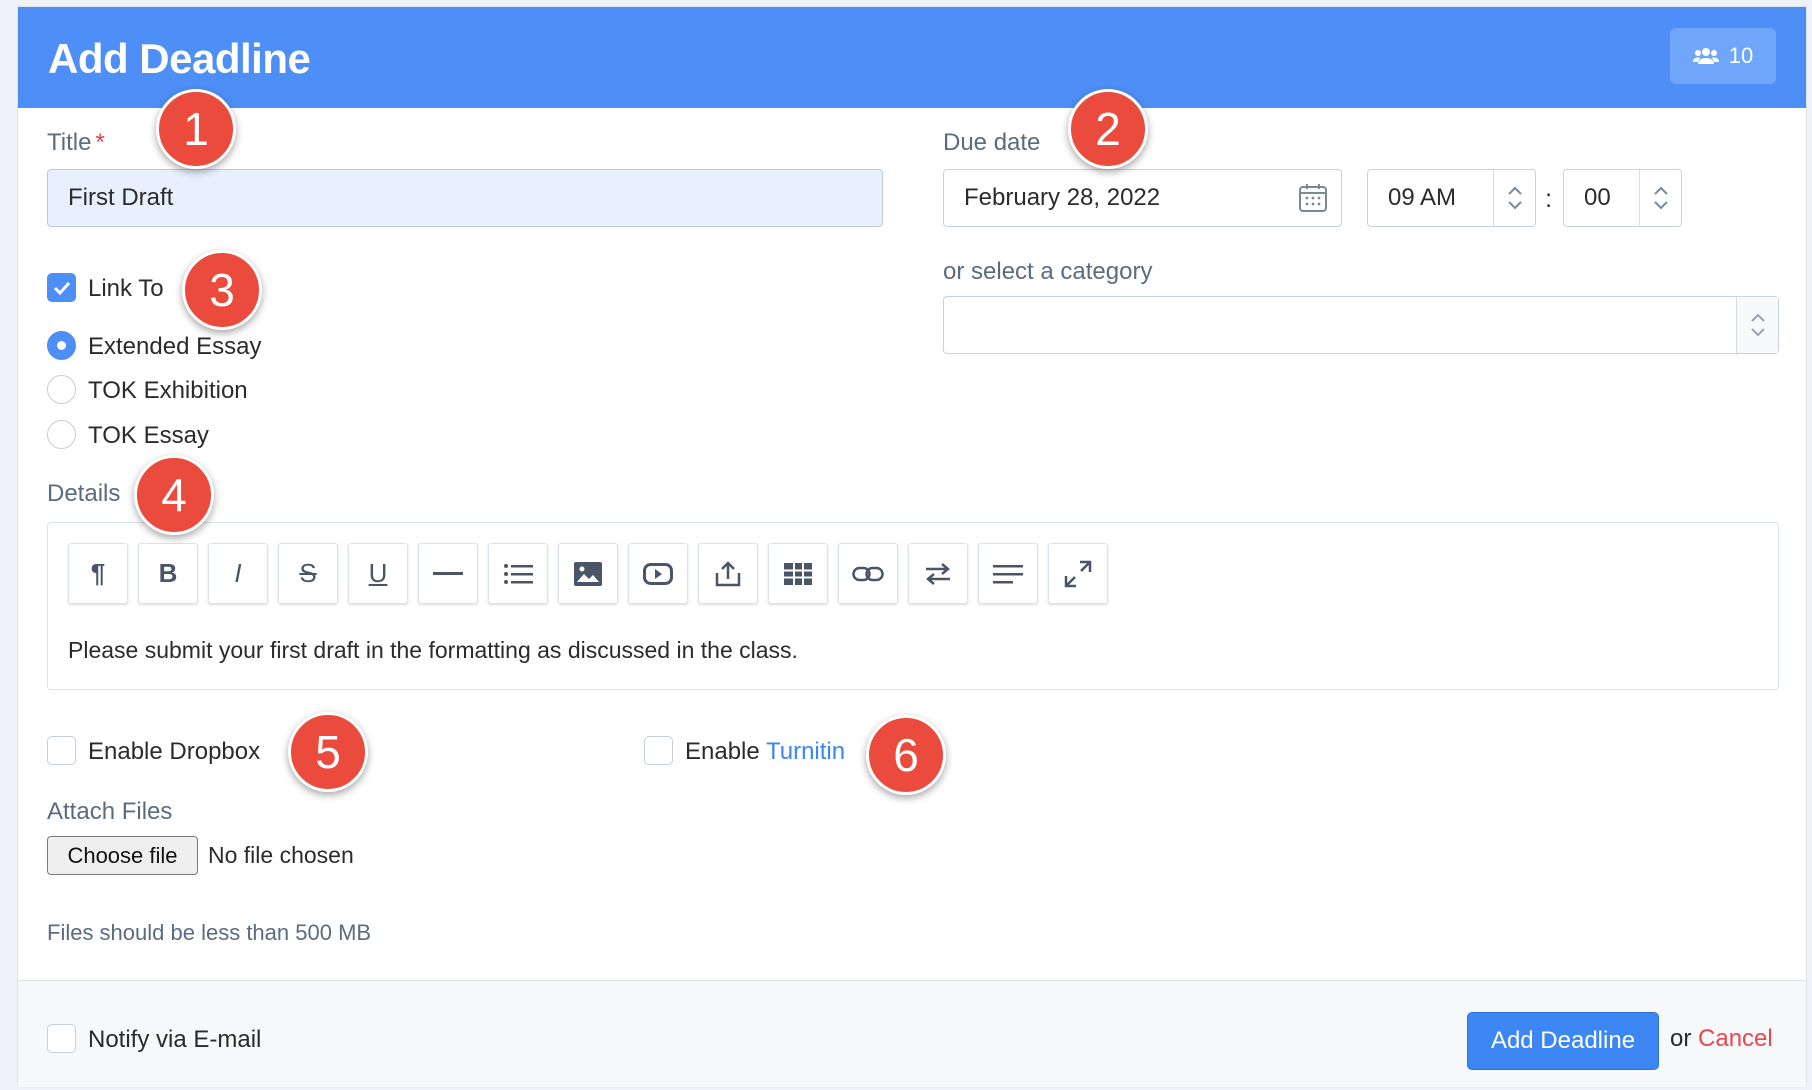  What do you see at coordinates (1660, 198) in the screenshot?
I see `minute-stepper-arrows` at bounding box center [1660, 198].